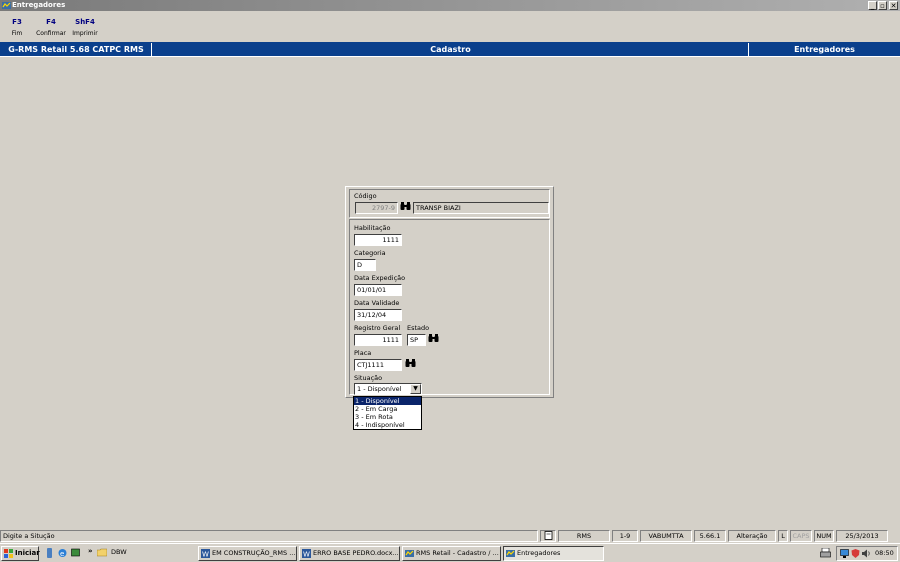  What do you see at coordinates (481, 208) in the screenshot?
I see `codigo-description-field: TRANSP BIAZI` at bounding box center [481, 208].